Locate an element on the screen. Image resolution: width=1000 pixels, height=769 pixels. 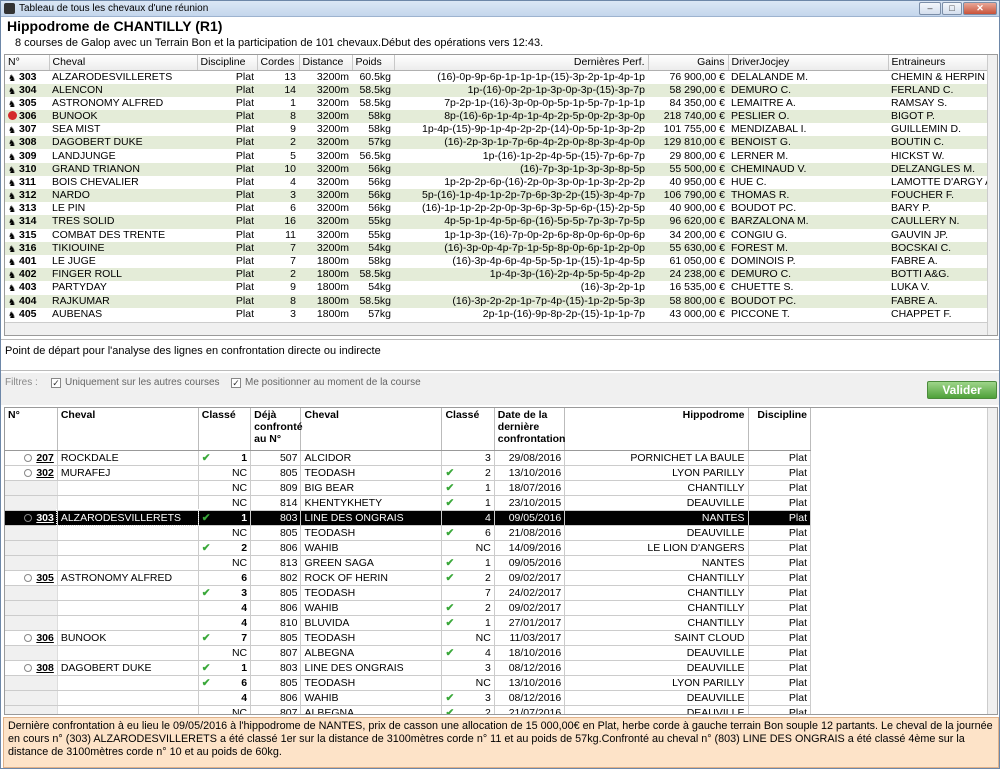
table-row: 4 806 WAHIB ✔ 3 08/12/2016 DEAUVILLE Plat is located at coordinates (408, 698).